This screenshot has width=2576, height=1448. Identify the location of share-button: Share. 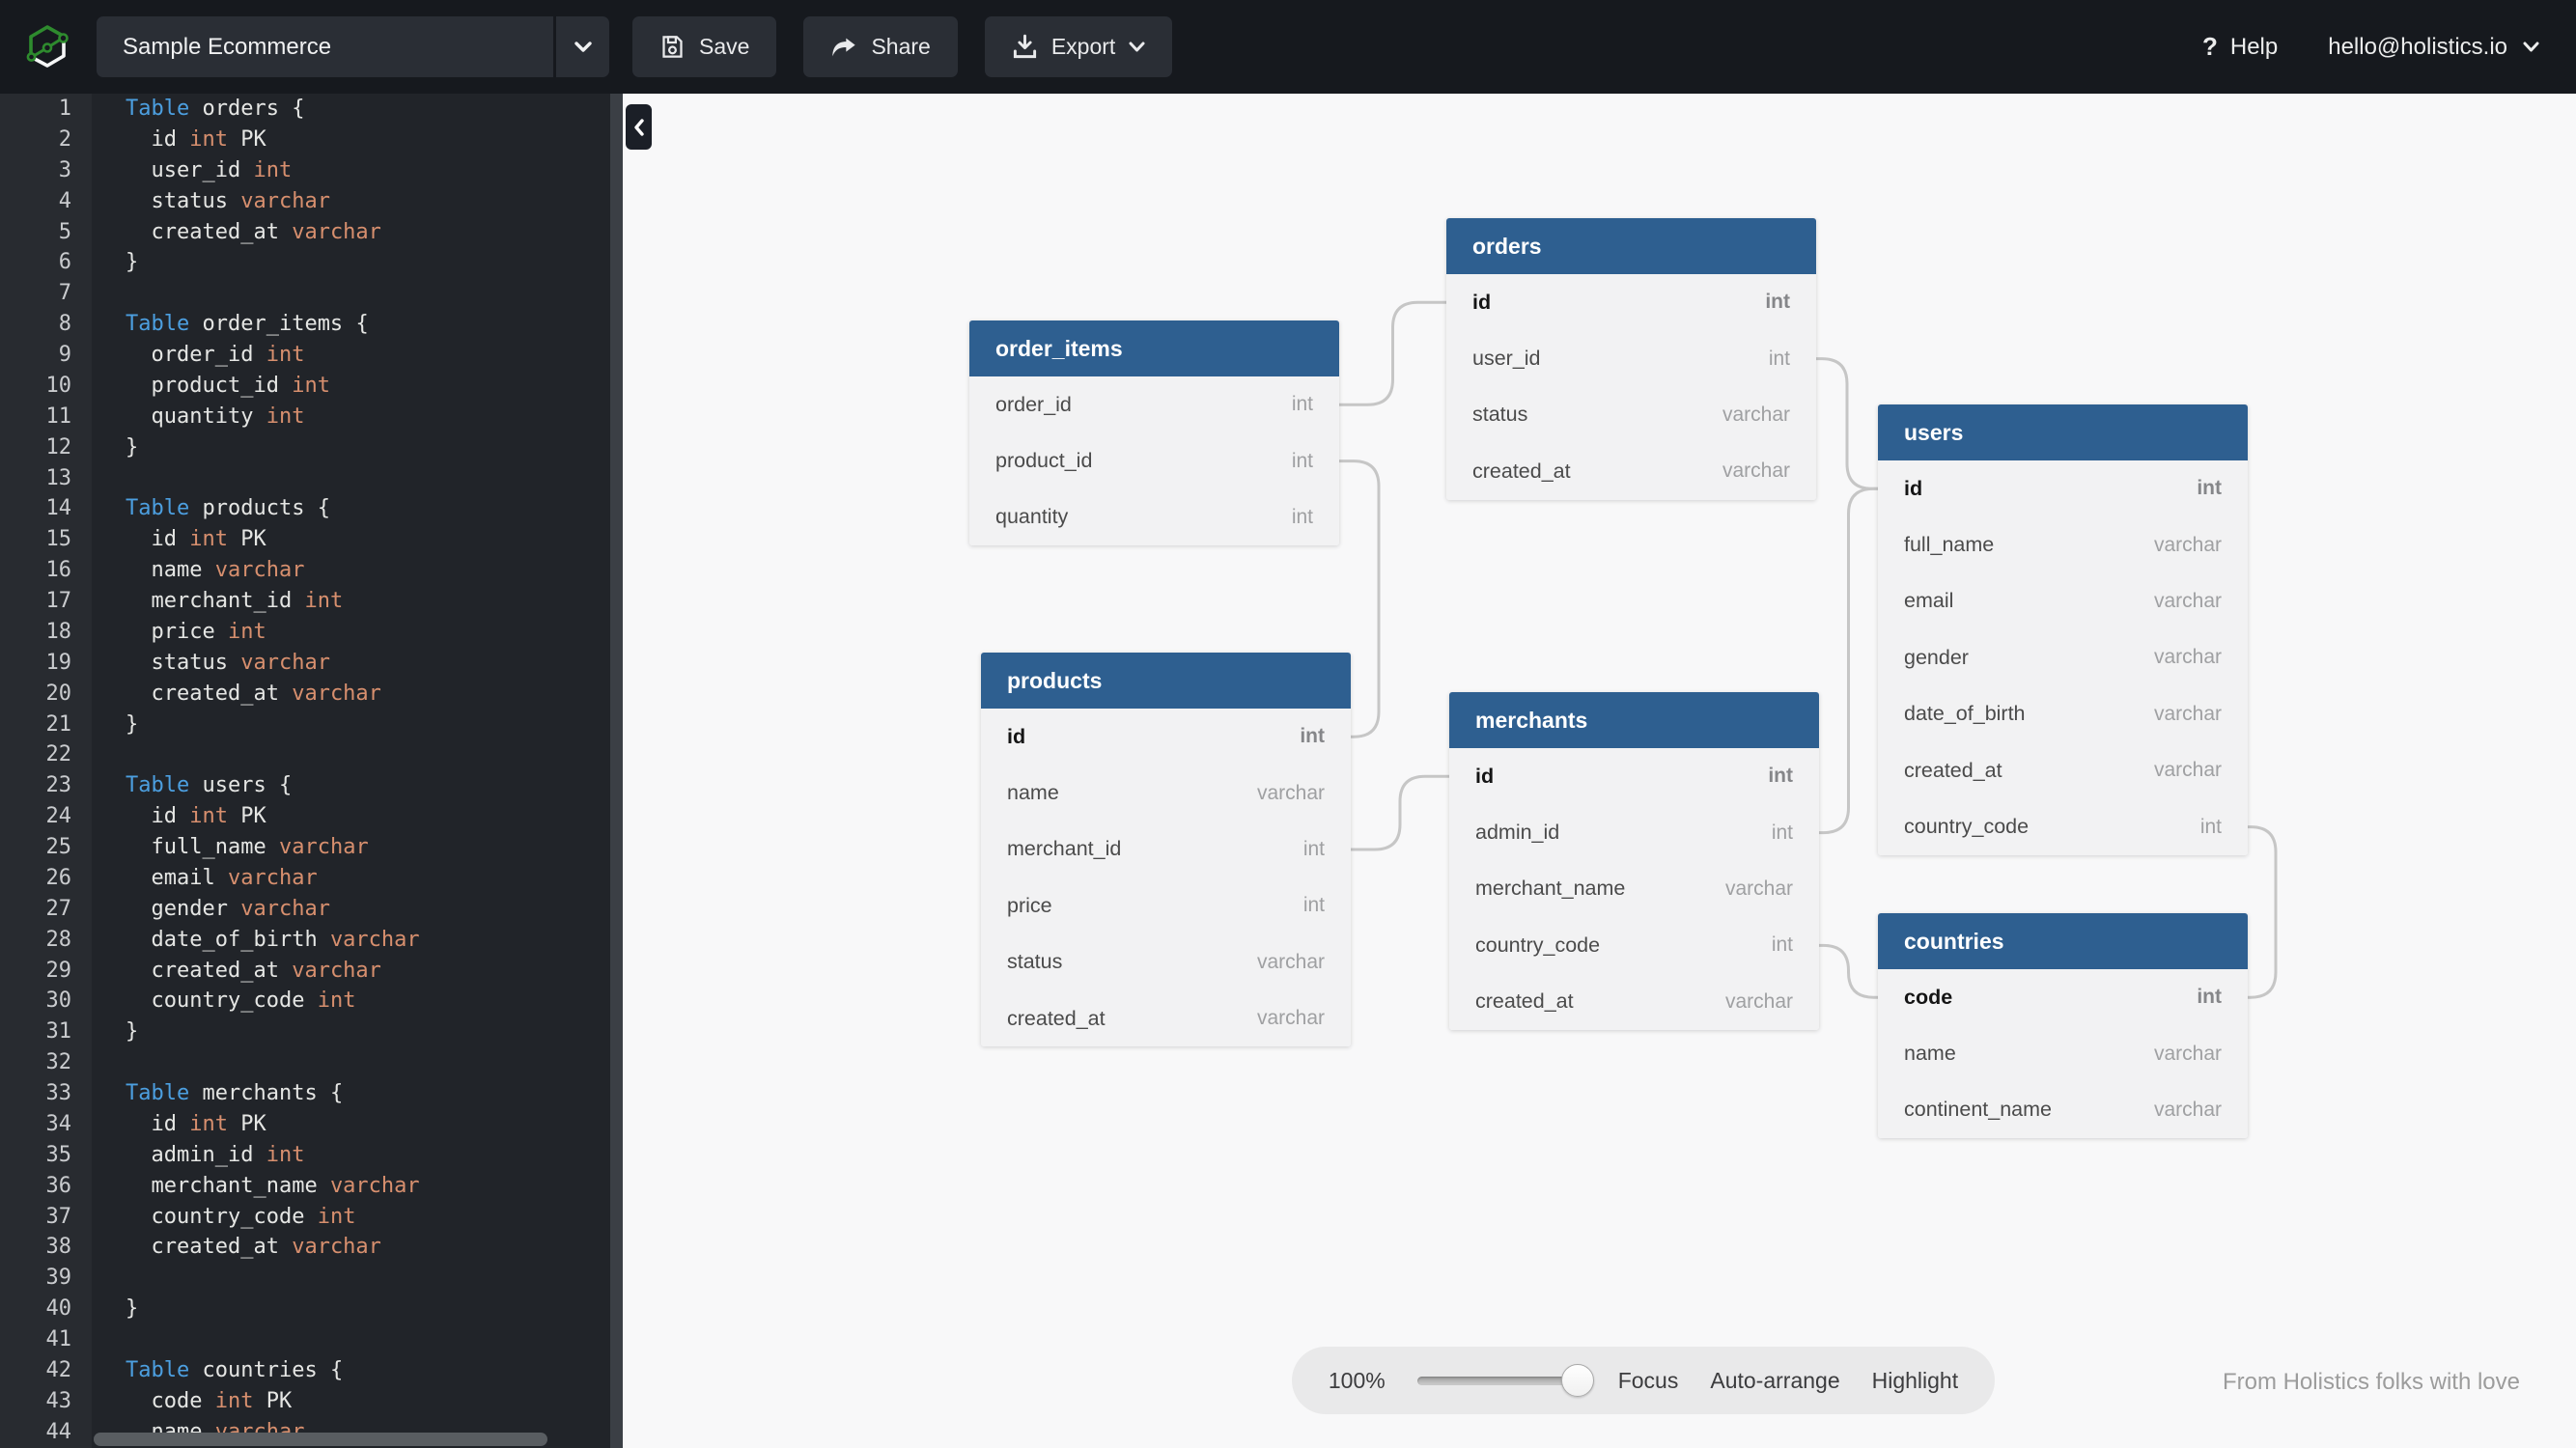
(881, 47).